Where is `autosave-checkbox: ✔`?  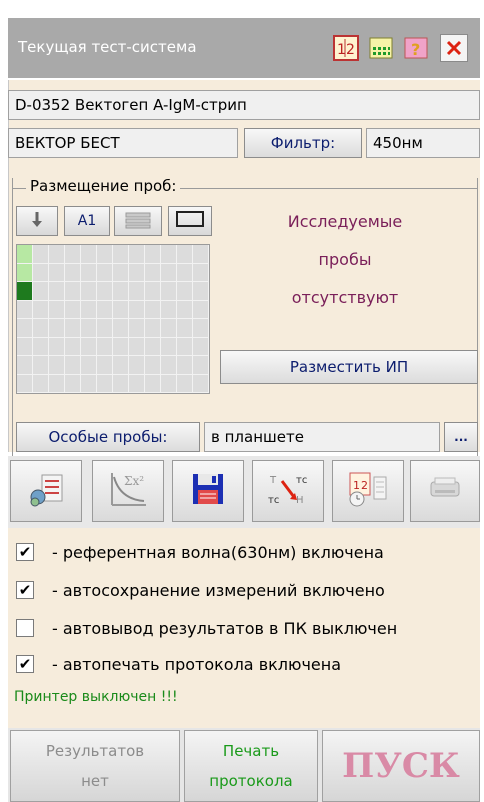
autosave-checkbox: ✔ is located at coordinates (25, 590).